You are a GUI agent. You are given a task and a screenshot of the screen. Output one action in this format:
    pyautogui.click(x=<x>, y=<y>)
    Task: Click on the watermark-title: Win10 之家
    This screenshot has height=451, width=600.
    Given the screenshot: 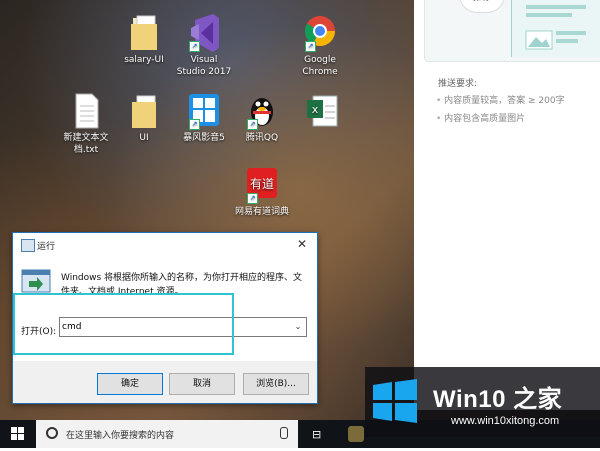 What is the action you would take?
    pyautogui.click(x=498, y=399)
    